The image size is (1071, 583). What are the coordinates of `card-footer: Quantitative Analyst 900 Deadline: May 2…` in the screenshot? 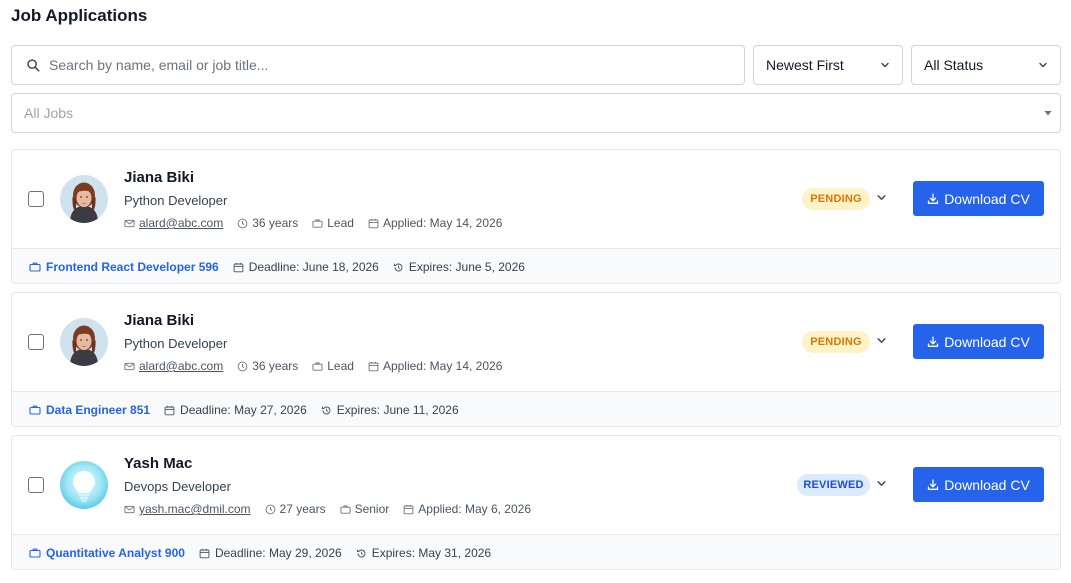 It's located at (536, 551).